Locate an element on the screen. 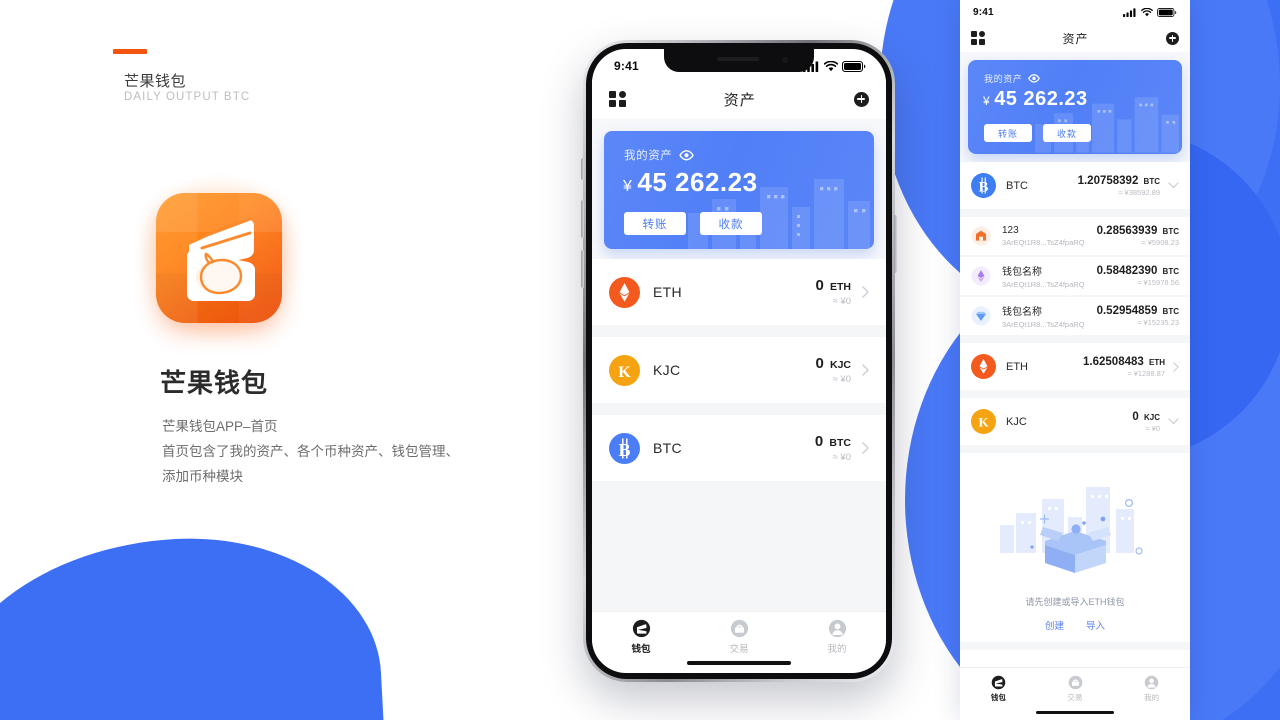  table-row: ETH 1.62508483 ETH ≈ ¥1288.87 is located at coordinates (1075, 366).